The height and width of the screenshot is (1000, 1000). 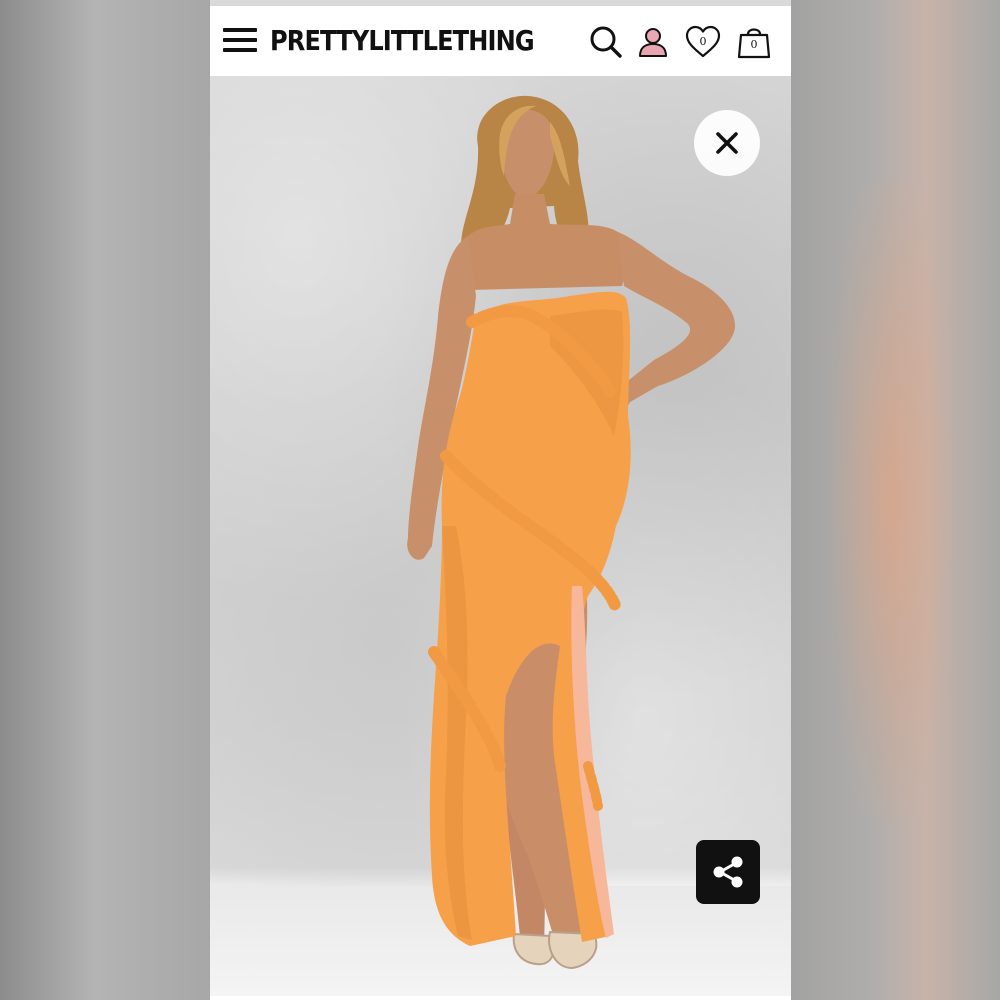 I want to click on brand-logo: PRETTYLITTLETHING, so click(x=402, y=41).